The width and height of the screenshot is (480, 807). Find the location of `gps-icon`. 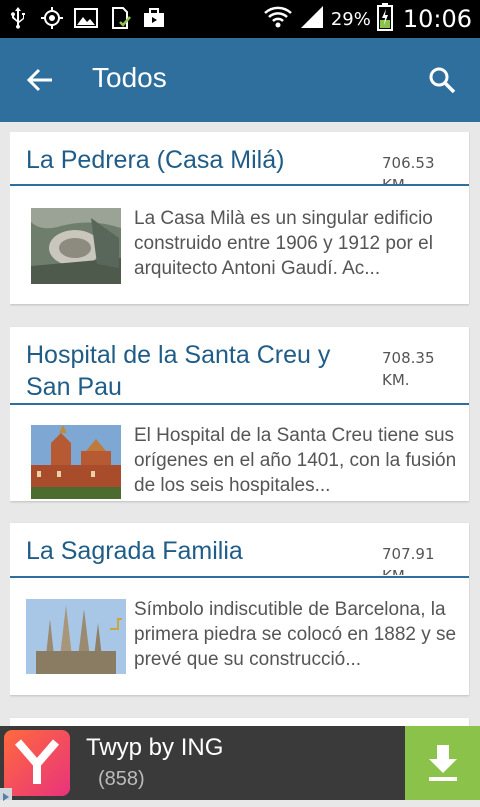

gps-icon is located at coordinates (52, 18).